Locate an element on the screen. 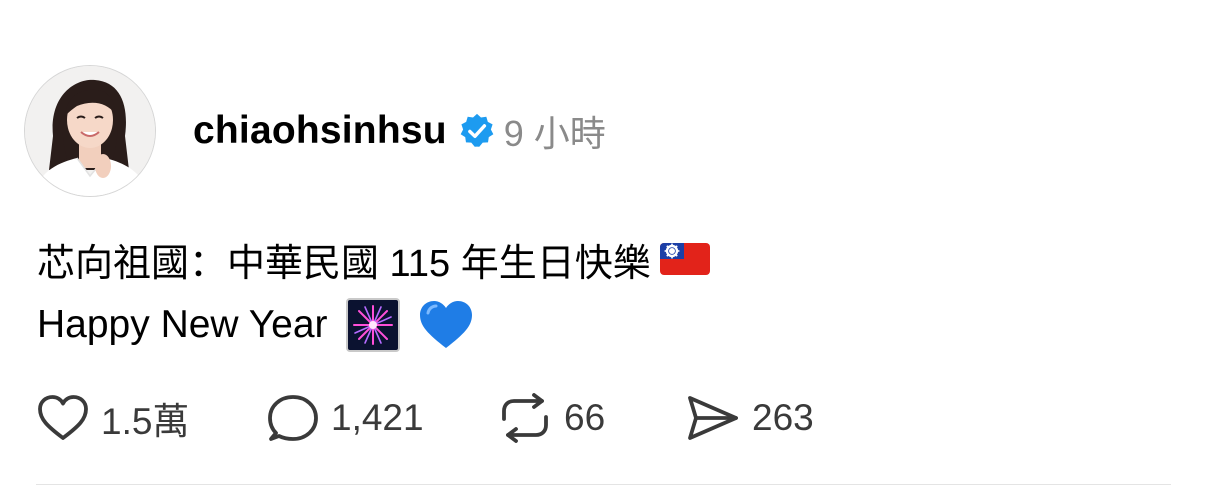  share-button: 263 is located at coordinates (750, 418).